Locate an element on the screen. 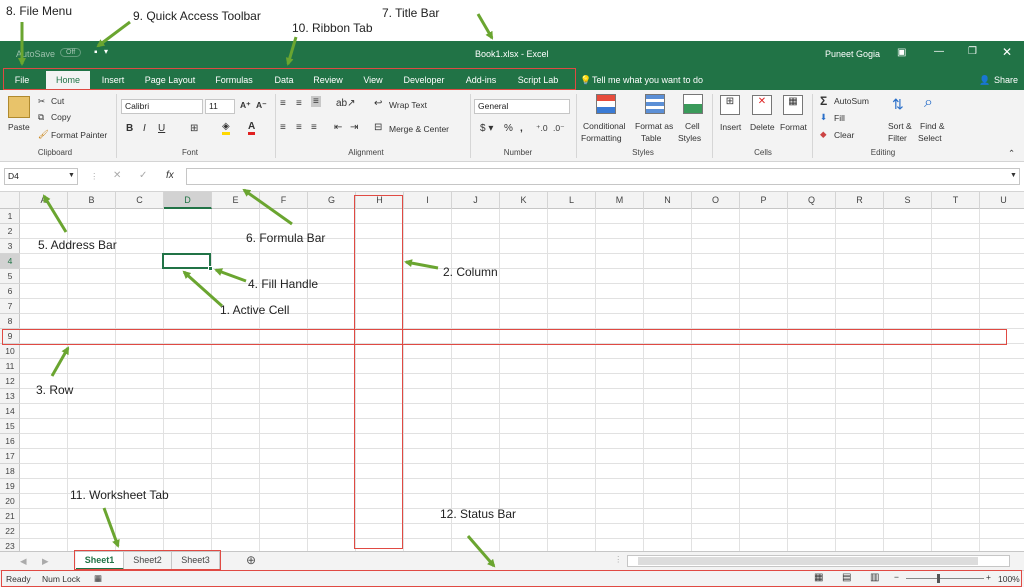  wrap-text-button: Wrap Text is located at coordinates (408, 105).